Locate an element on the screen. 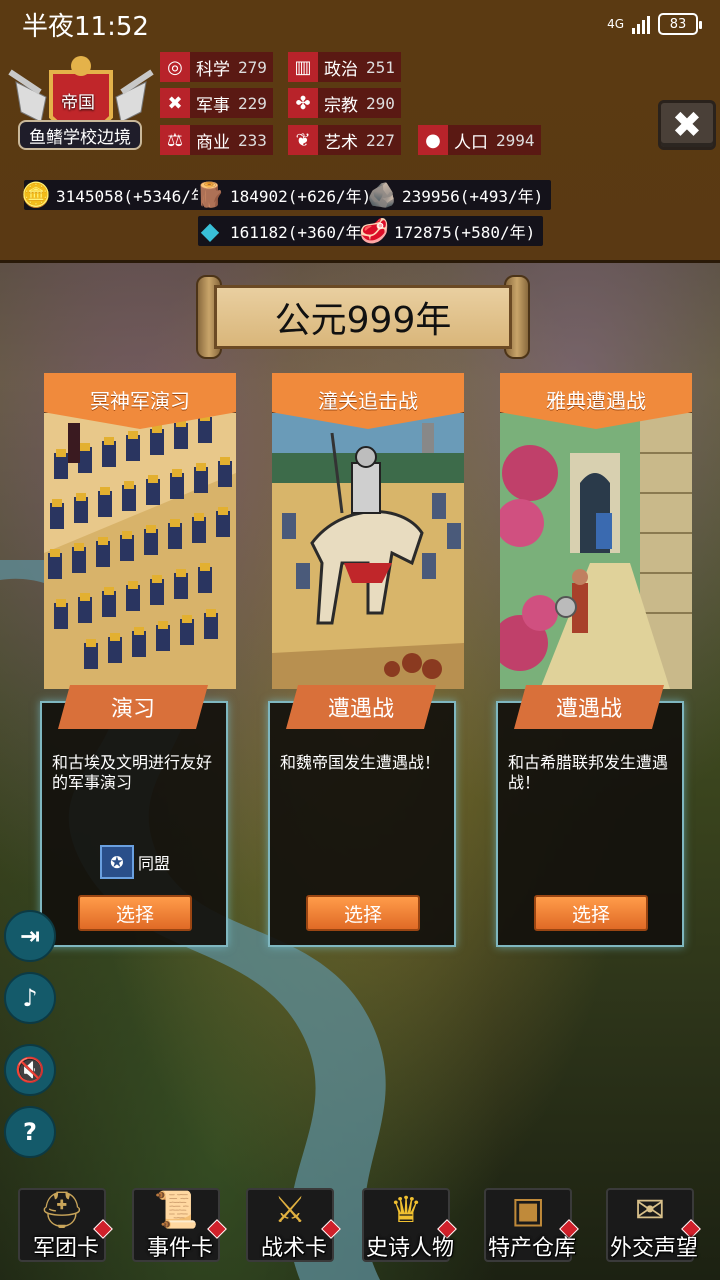 Image resolution: width=720 pixels, height=1280 pixels. politics-icon: ▥ is located at coordinates (303, 67).